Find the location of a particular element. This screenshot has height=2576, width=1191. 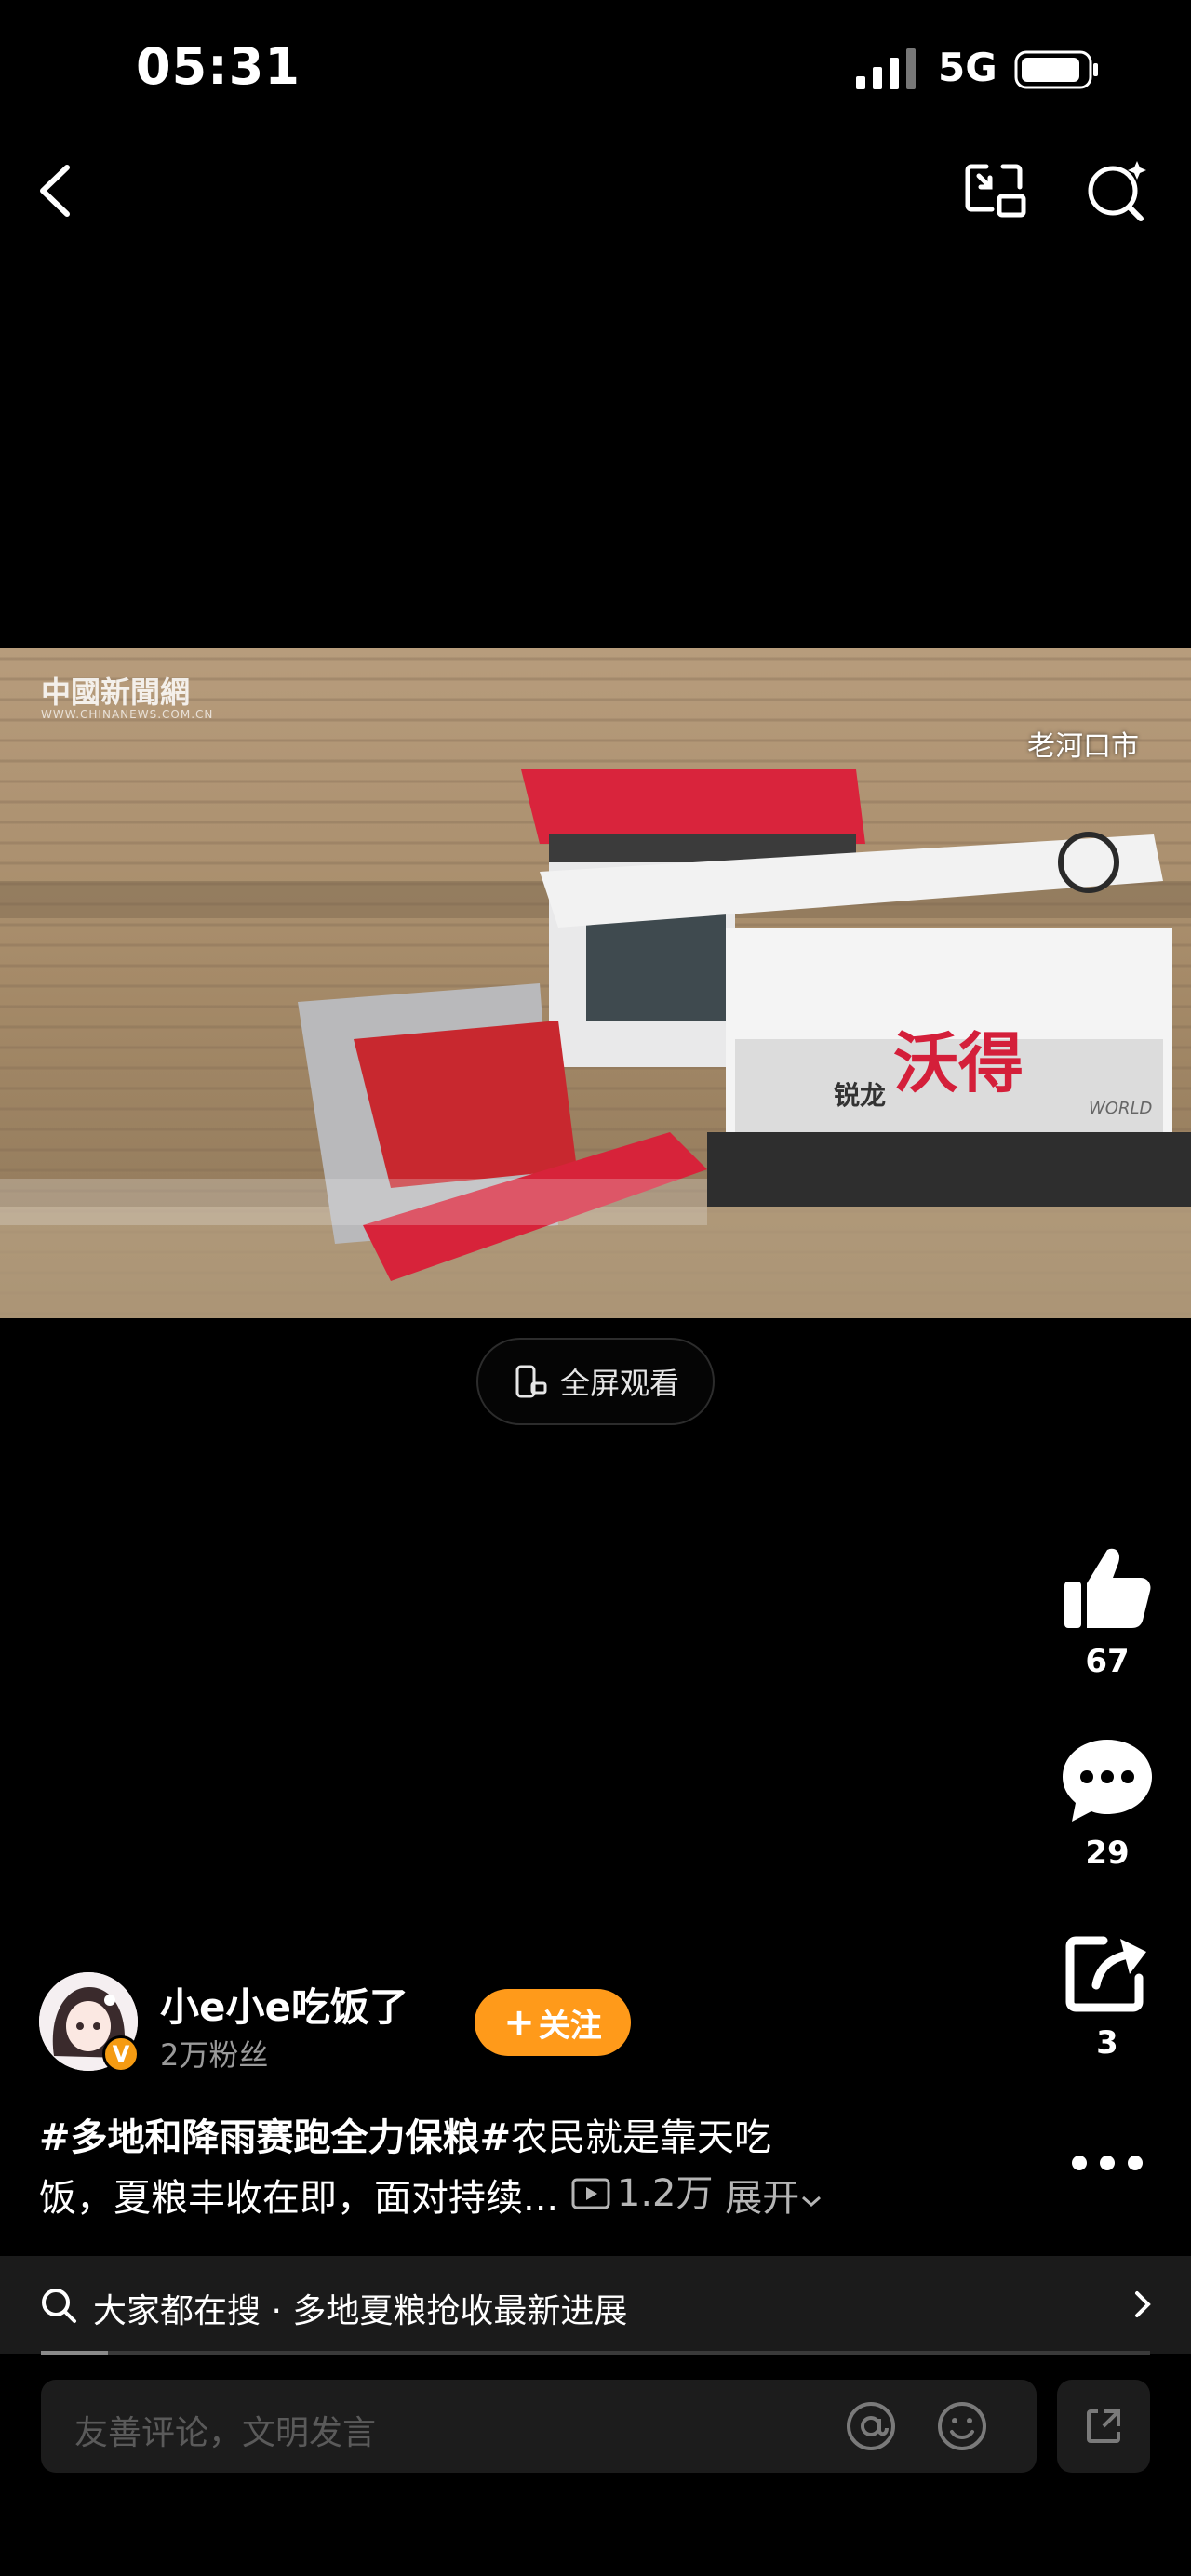

more-button is located at coordinates (1107, 2165).